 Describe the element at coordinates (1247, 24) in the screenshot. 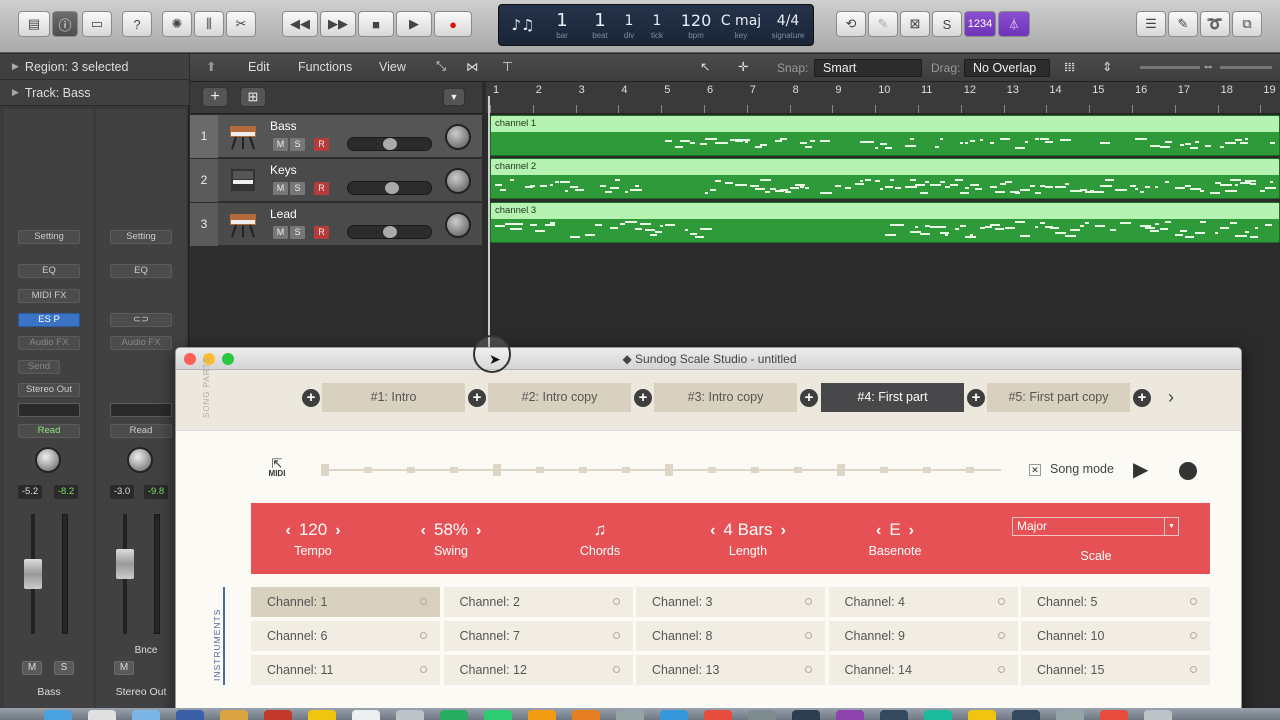

I see `browsers-button: ⧉` at that location.